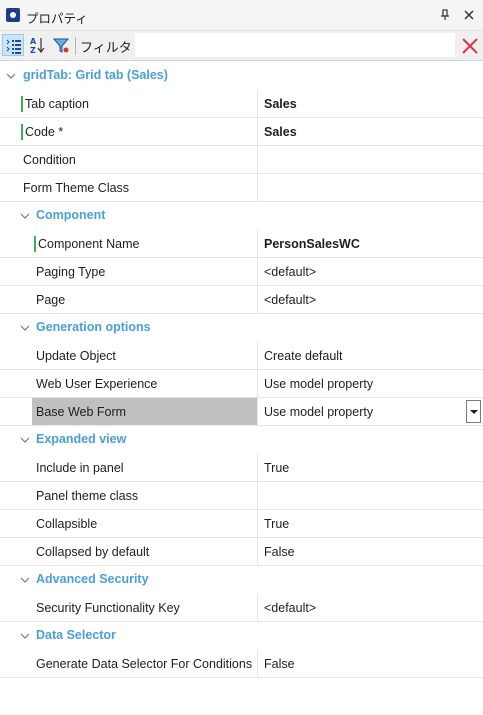  I want to click on property-name: Base Web Form, so click(81, 412).